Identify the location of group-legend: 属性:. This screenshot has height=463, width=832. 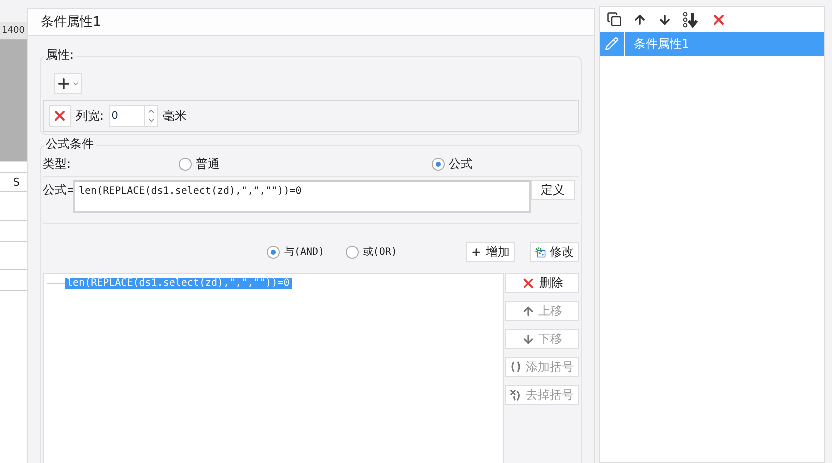
(60, 55).